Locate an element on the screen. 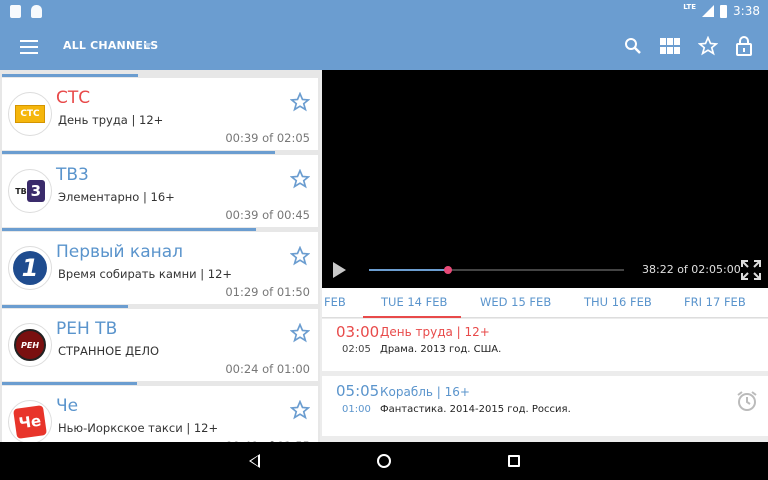  list-progress-top is located at coordinates (70, 75).